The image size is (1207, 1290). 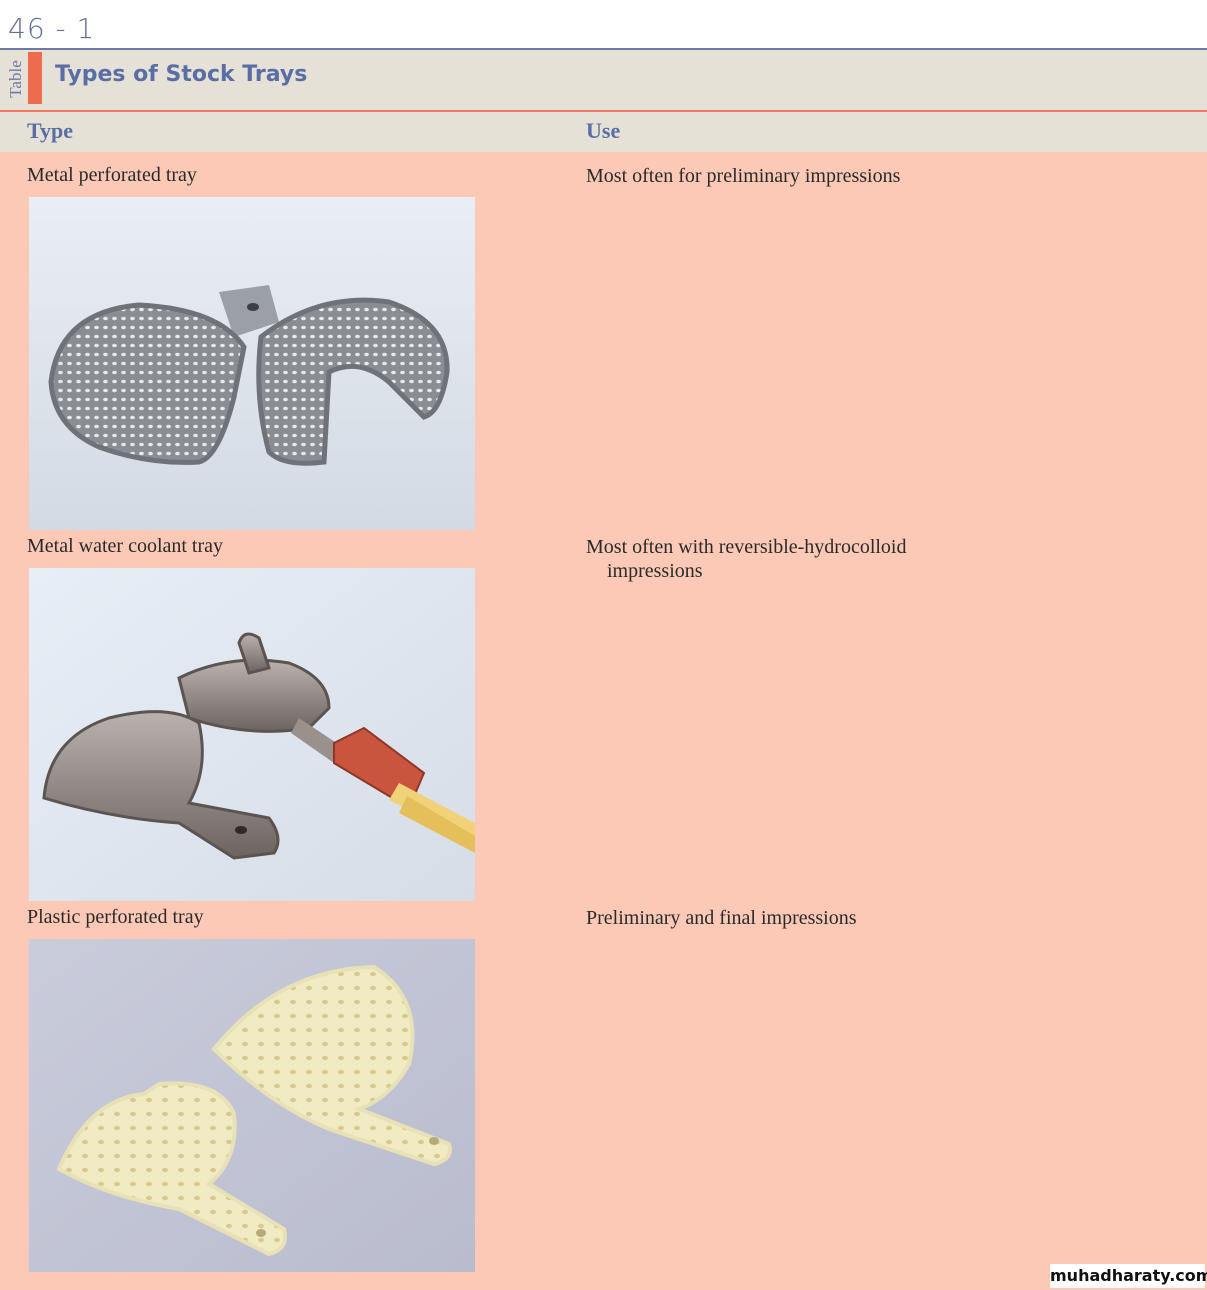 I want to click on row-3-type: Plastic perforated tray, so click(x=115, y=917).